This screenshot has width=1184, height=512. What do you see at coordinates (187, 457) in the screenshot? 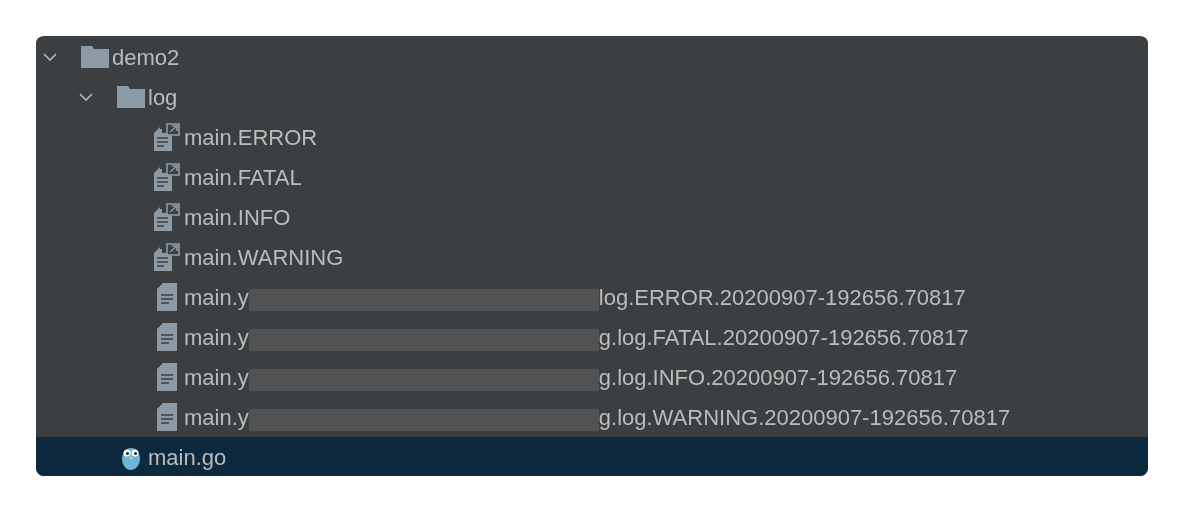
I see `file-name: main.go` at bounding box center [187, 457].